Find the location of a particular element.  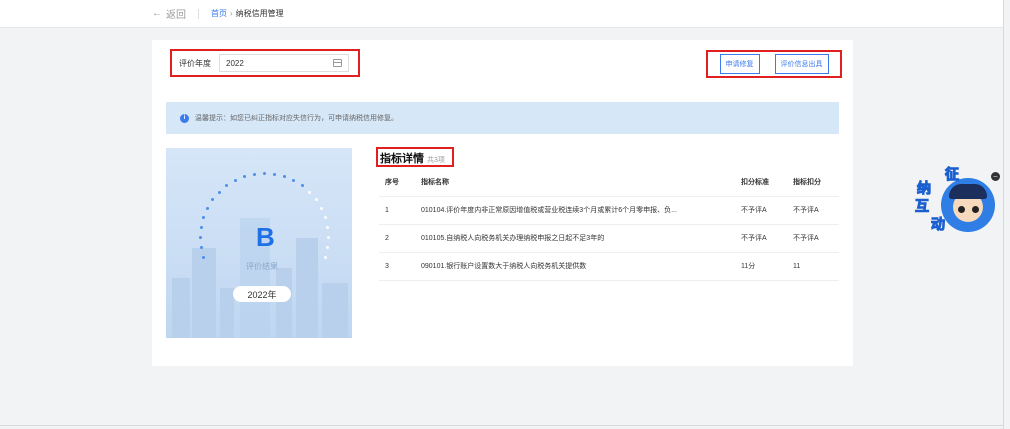

table-row: 3 090101.银行账户设置数大于纳税人向税务机关提供数 11分 11 is located at coordinates (609, 266).